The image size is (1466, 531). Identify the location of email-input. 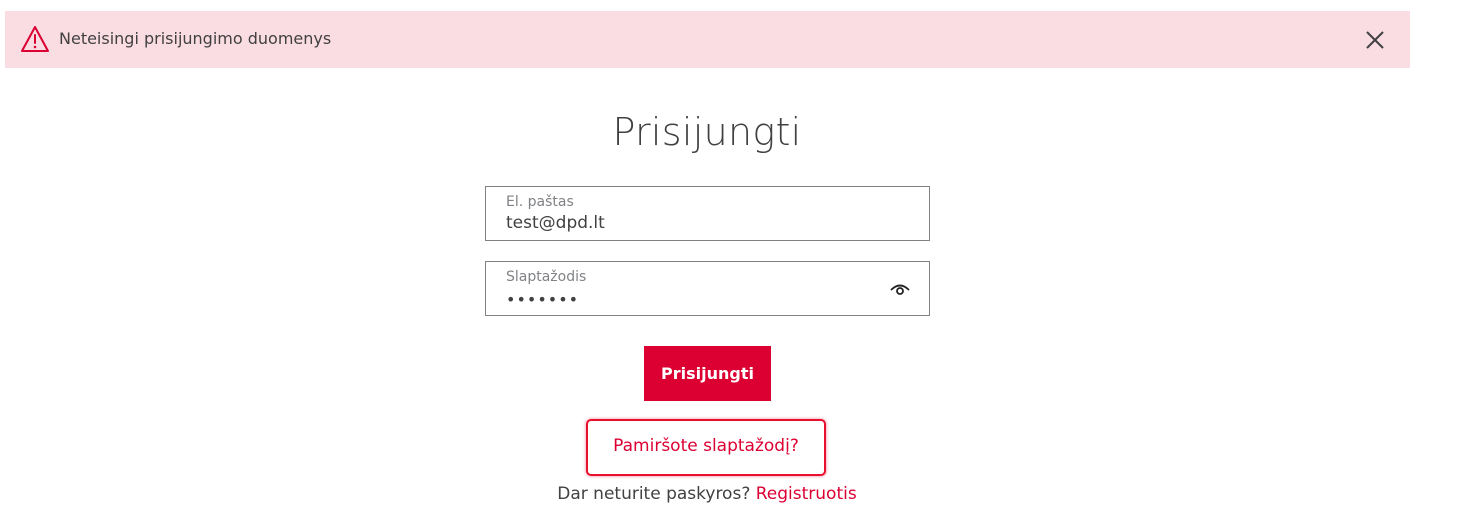
(696, 223).